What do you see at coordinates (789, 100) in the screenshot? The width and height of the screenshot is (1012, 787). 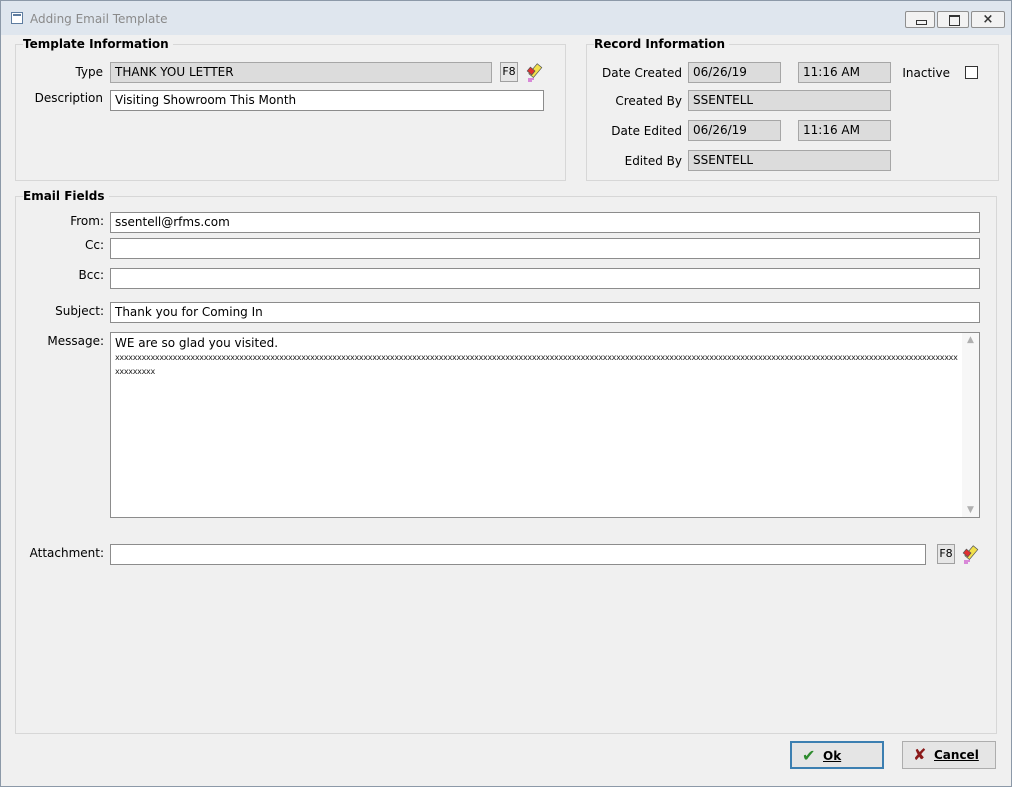 I see `created-by-field: SSENTELL` at bounding box center [789, 100].